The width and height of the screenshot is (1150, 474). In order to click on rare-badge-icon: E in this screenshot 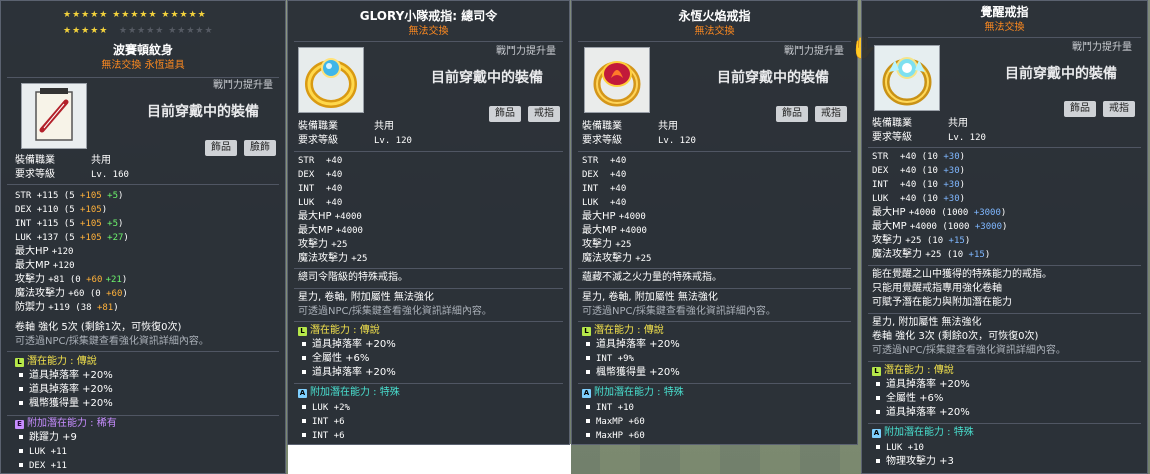, I will do `click(19, 424)`.